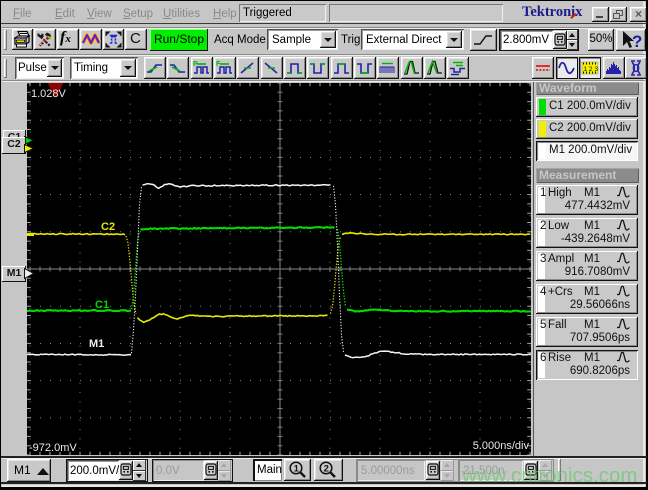 The height and width of the screenshot is (490, 648). Describe the element at coordinates (297, 469) in the screenshot. I see `svg-text: 1` at that location.